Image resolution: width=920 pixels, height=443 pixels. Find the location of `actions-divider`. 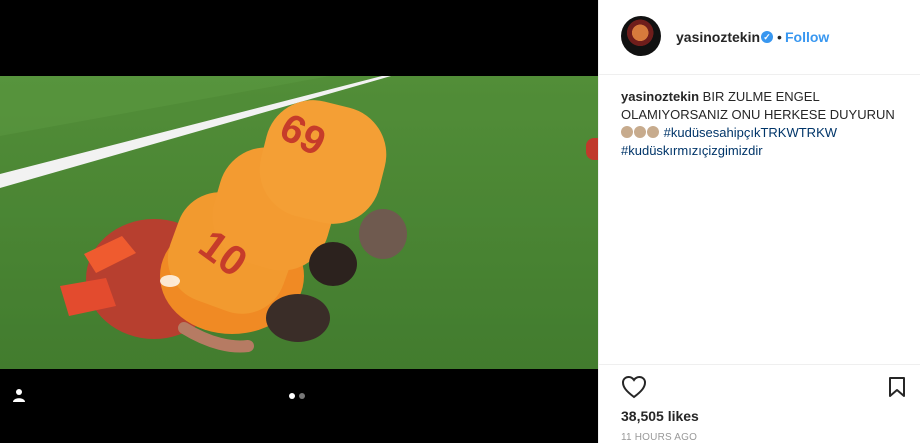

actions-divider is located at coordinates (759, 364).